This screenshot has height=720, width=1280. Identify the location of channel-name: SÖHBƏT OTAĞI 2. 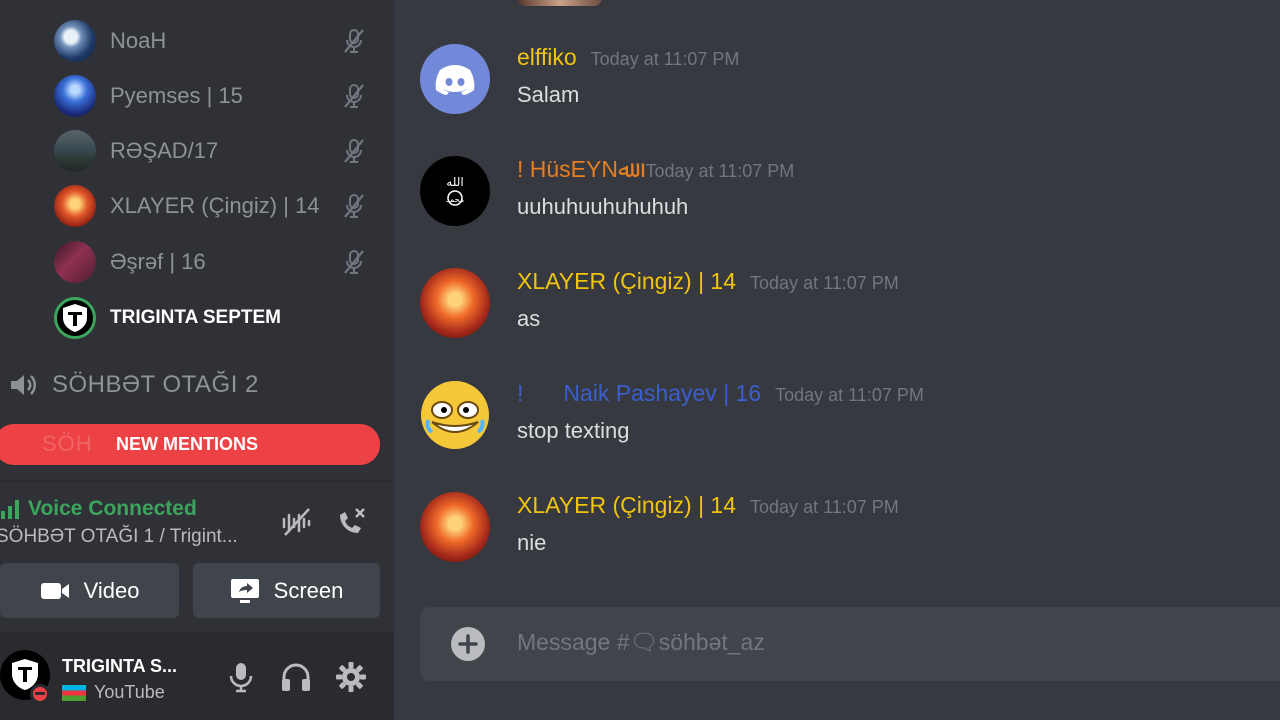
(155, 384).